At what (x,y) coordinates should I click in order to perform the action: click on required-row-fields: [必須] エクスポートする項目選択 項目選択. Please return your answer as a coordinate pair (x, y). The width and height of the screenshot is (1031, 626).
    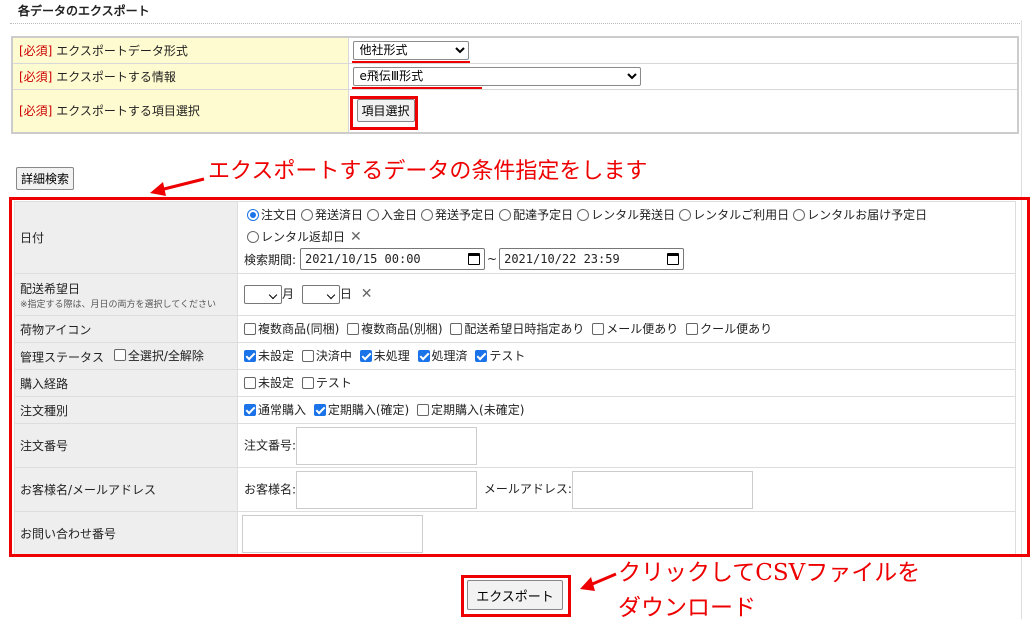
    Looking at the image, I should click on (515, 111).